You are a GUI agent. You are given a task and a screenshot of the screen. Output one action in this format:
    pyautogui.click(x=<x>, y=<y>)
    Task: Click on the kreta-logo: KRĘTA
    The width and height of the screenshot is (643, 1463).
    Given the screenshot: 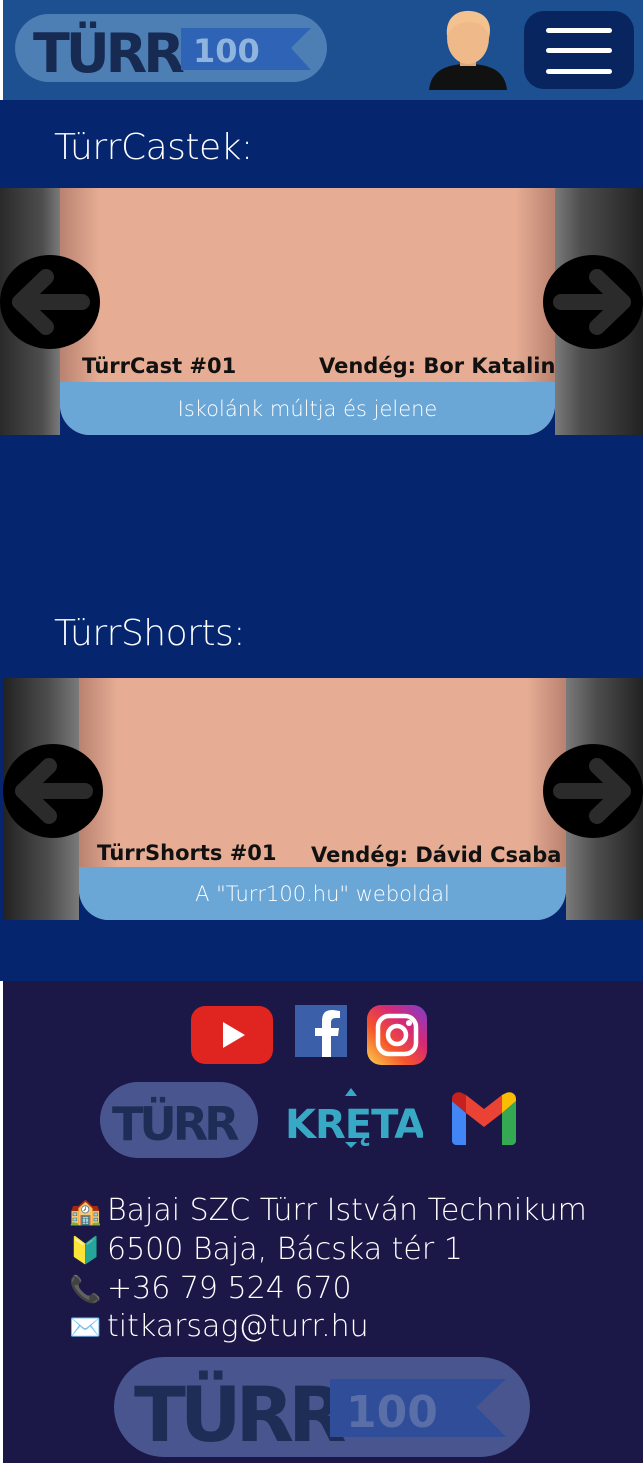 What is the action you would take?
    pyautogui.click(x=355, y=1121)
    